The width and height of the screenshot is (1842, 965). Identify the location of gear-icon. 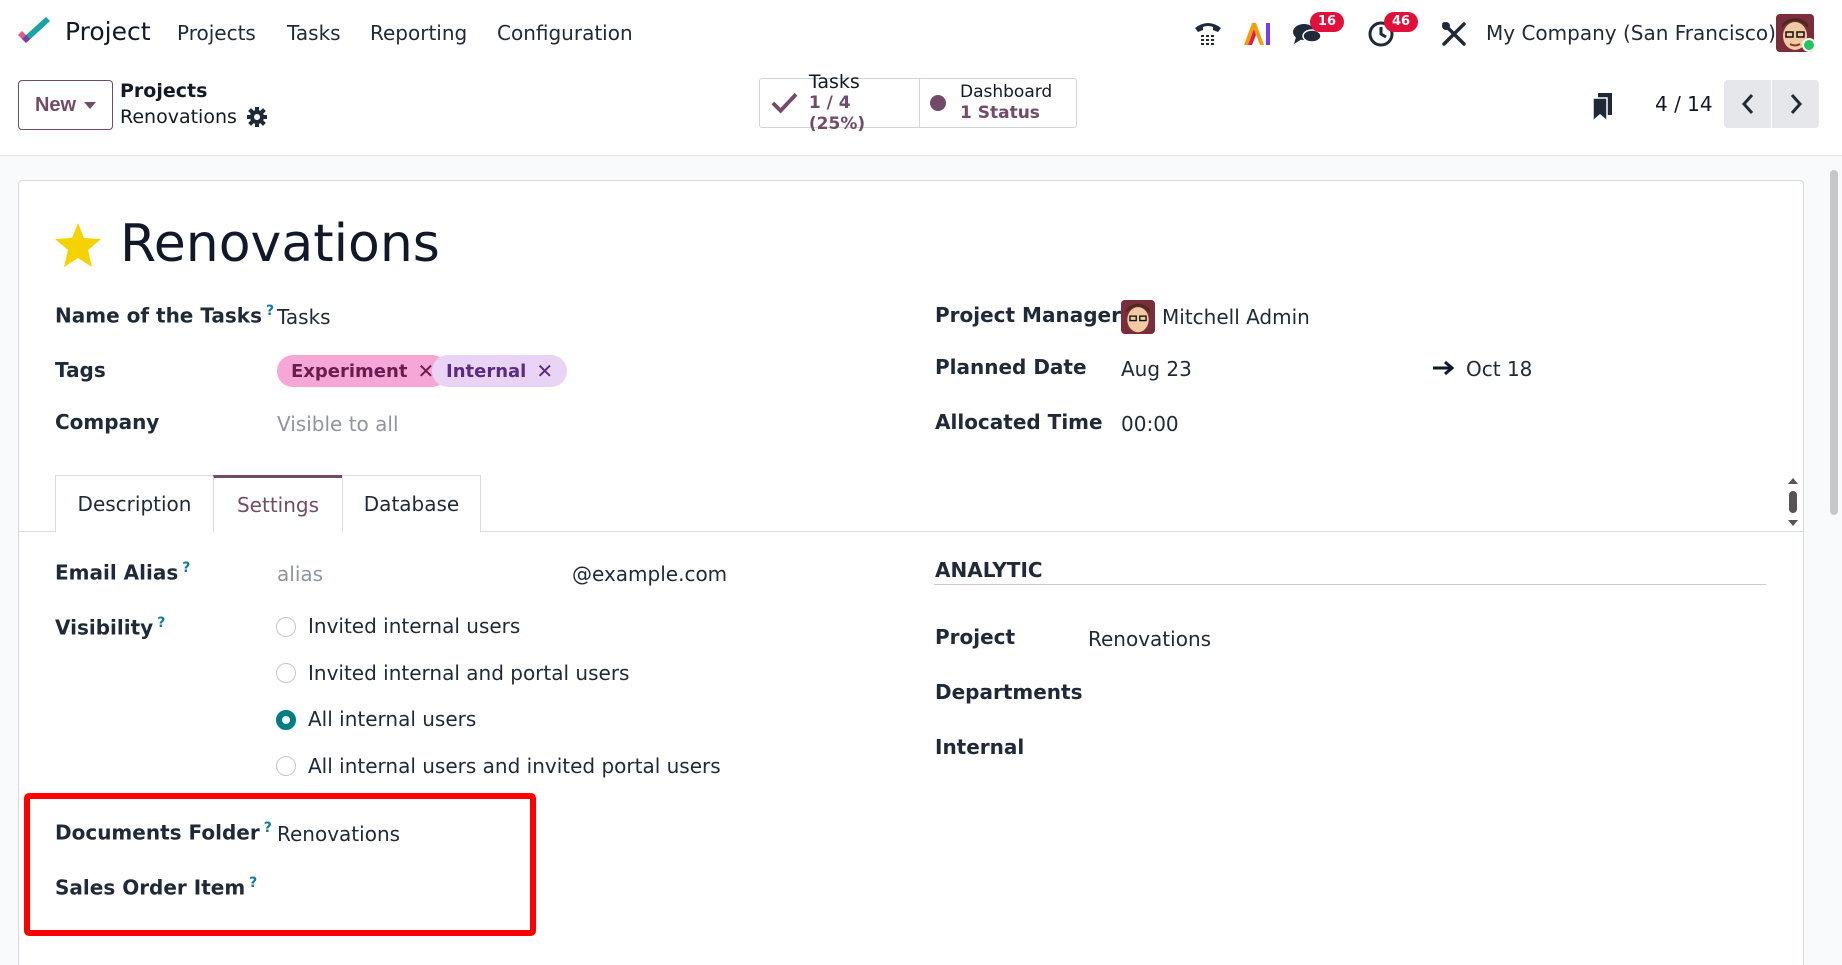
(257, 117).